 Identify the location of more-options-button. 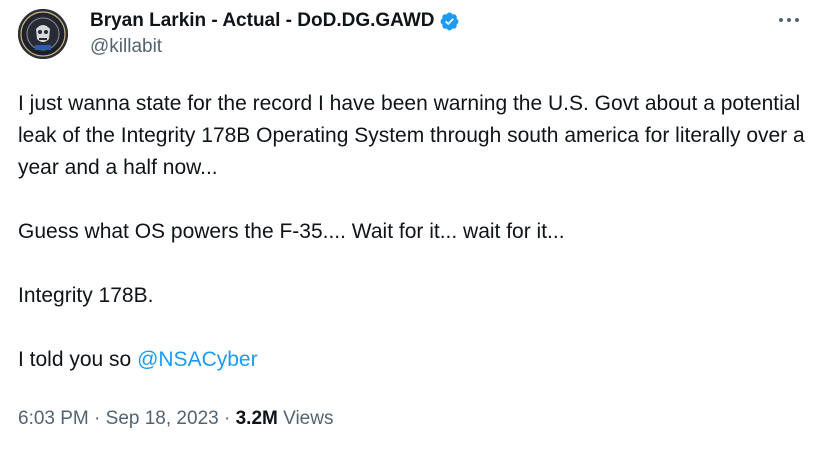
(789, 20).